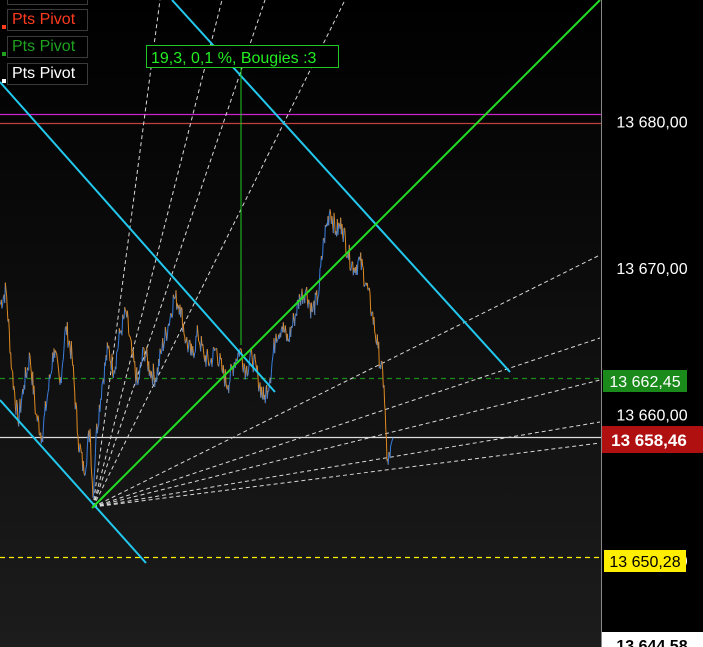  What do you see at coordinates (652, 639) in the screenshot?
I see `price-tag-bottom: 13 644,58` at bounding box center [652, 639].